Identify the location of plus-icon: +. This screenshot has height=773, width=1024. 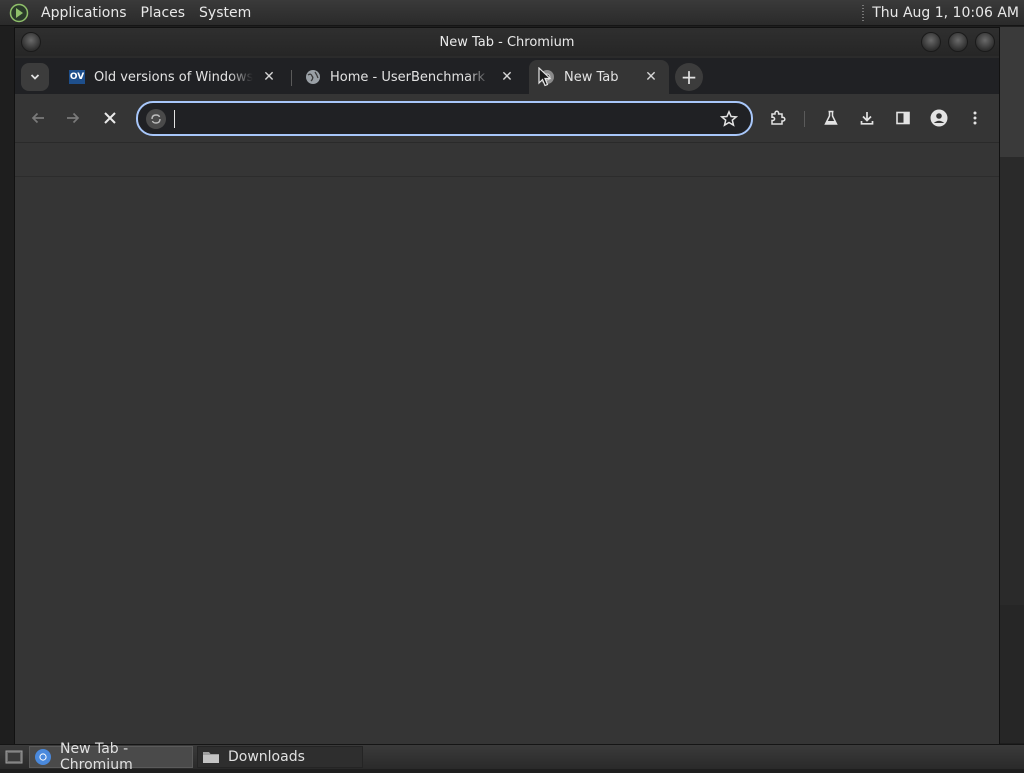
(689, 77).